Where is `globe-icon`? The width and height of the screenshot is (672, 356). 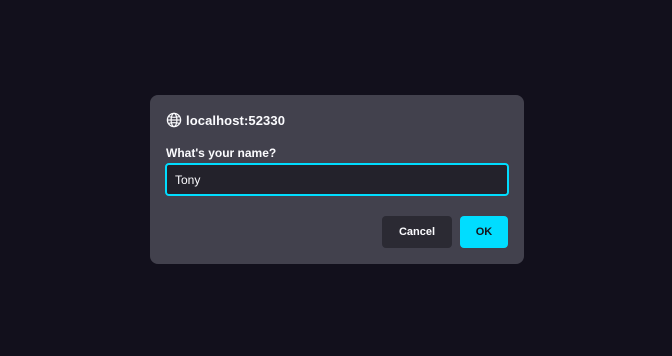
globe-icon is located at coordinates (174, 120).